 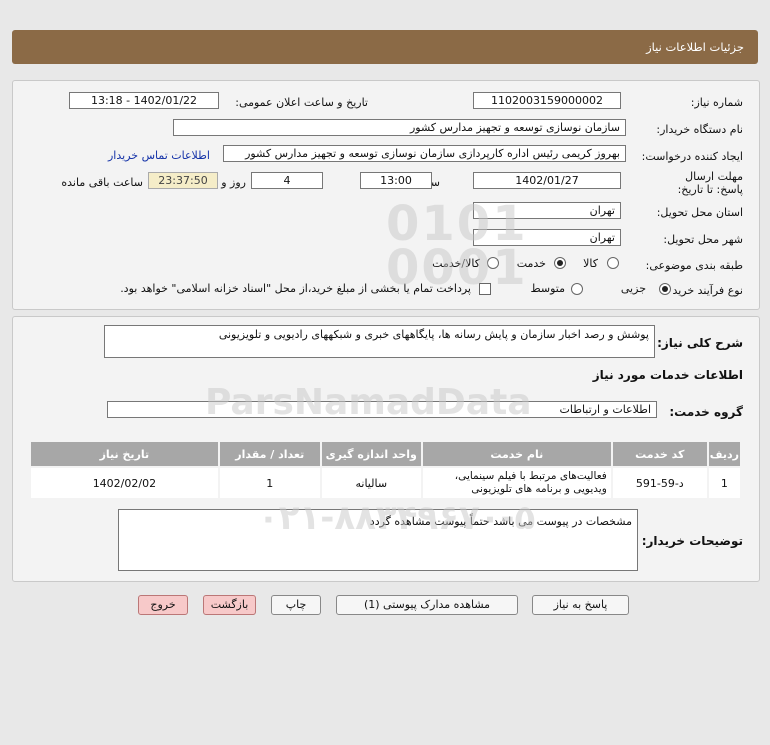 I want to click on col-row-header: ردیف, so click(x=724, y=454).